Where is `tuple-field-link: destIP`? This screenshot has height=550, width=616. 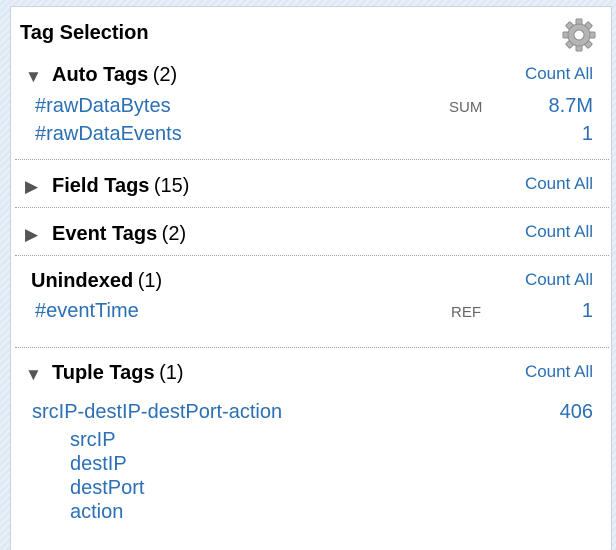 tuple-field-link: destIP is located at coordinates (98, 464).